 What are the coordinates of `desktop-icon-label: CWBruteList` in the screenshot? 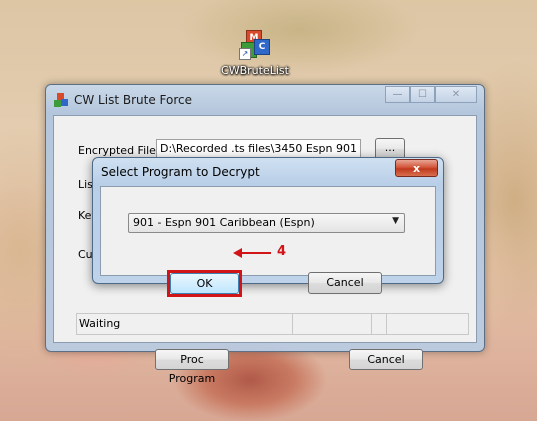 It's located at (255, 70).